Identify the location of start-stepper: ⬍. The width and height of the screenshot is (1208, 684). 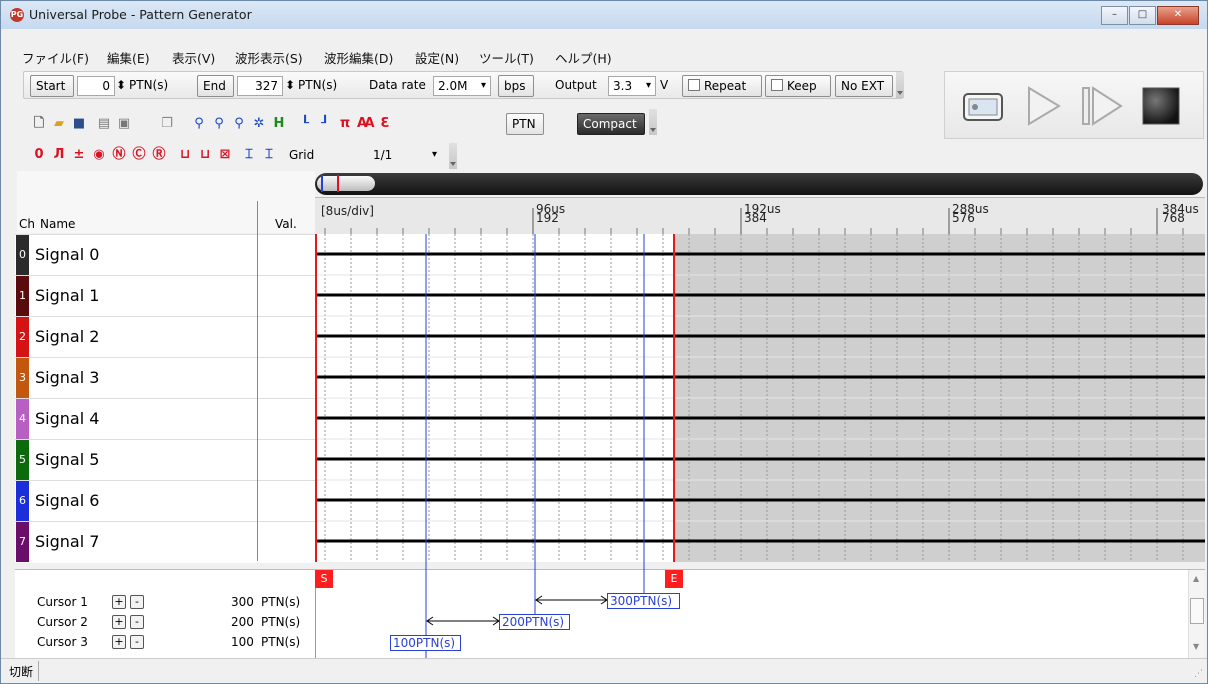
(121, 85).